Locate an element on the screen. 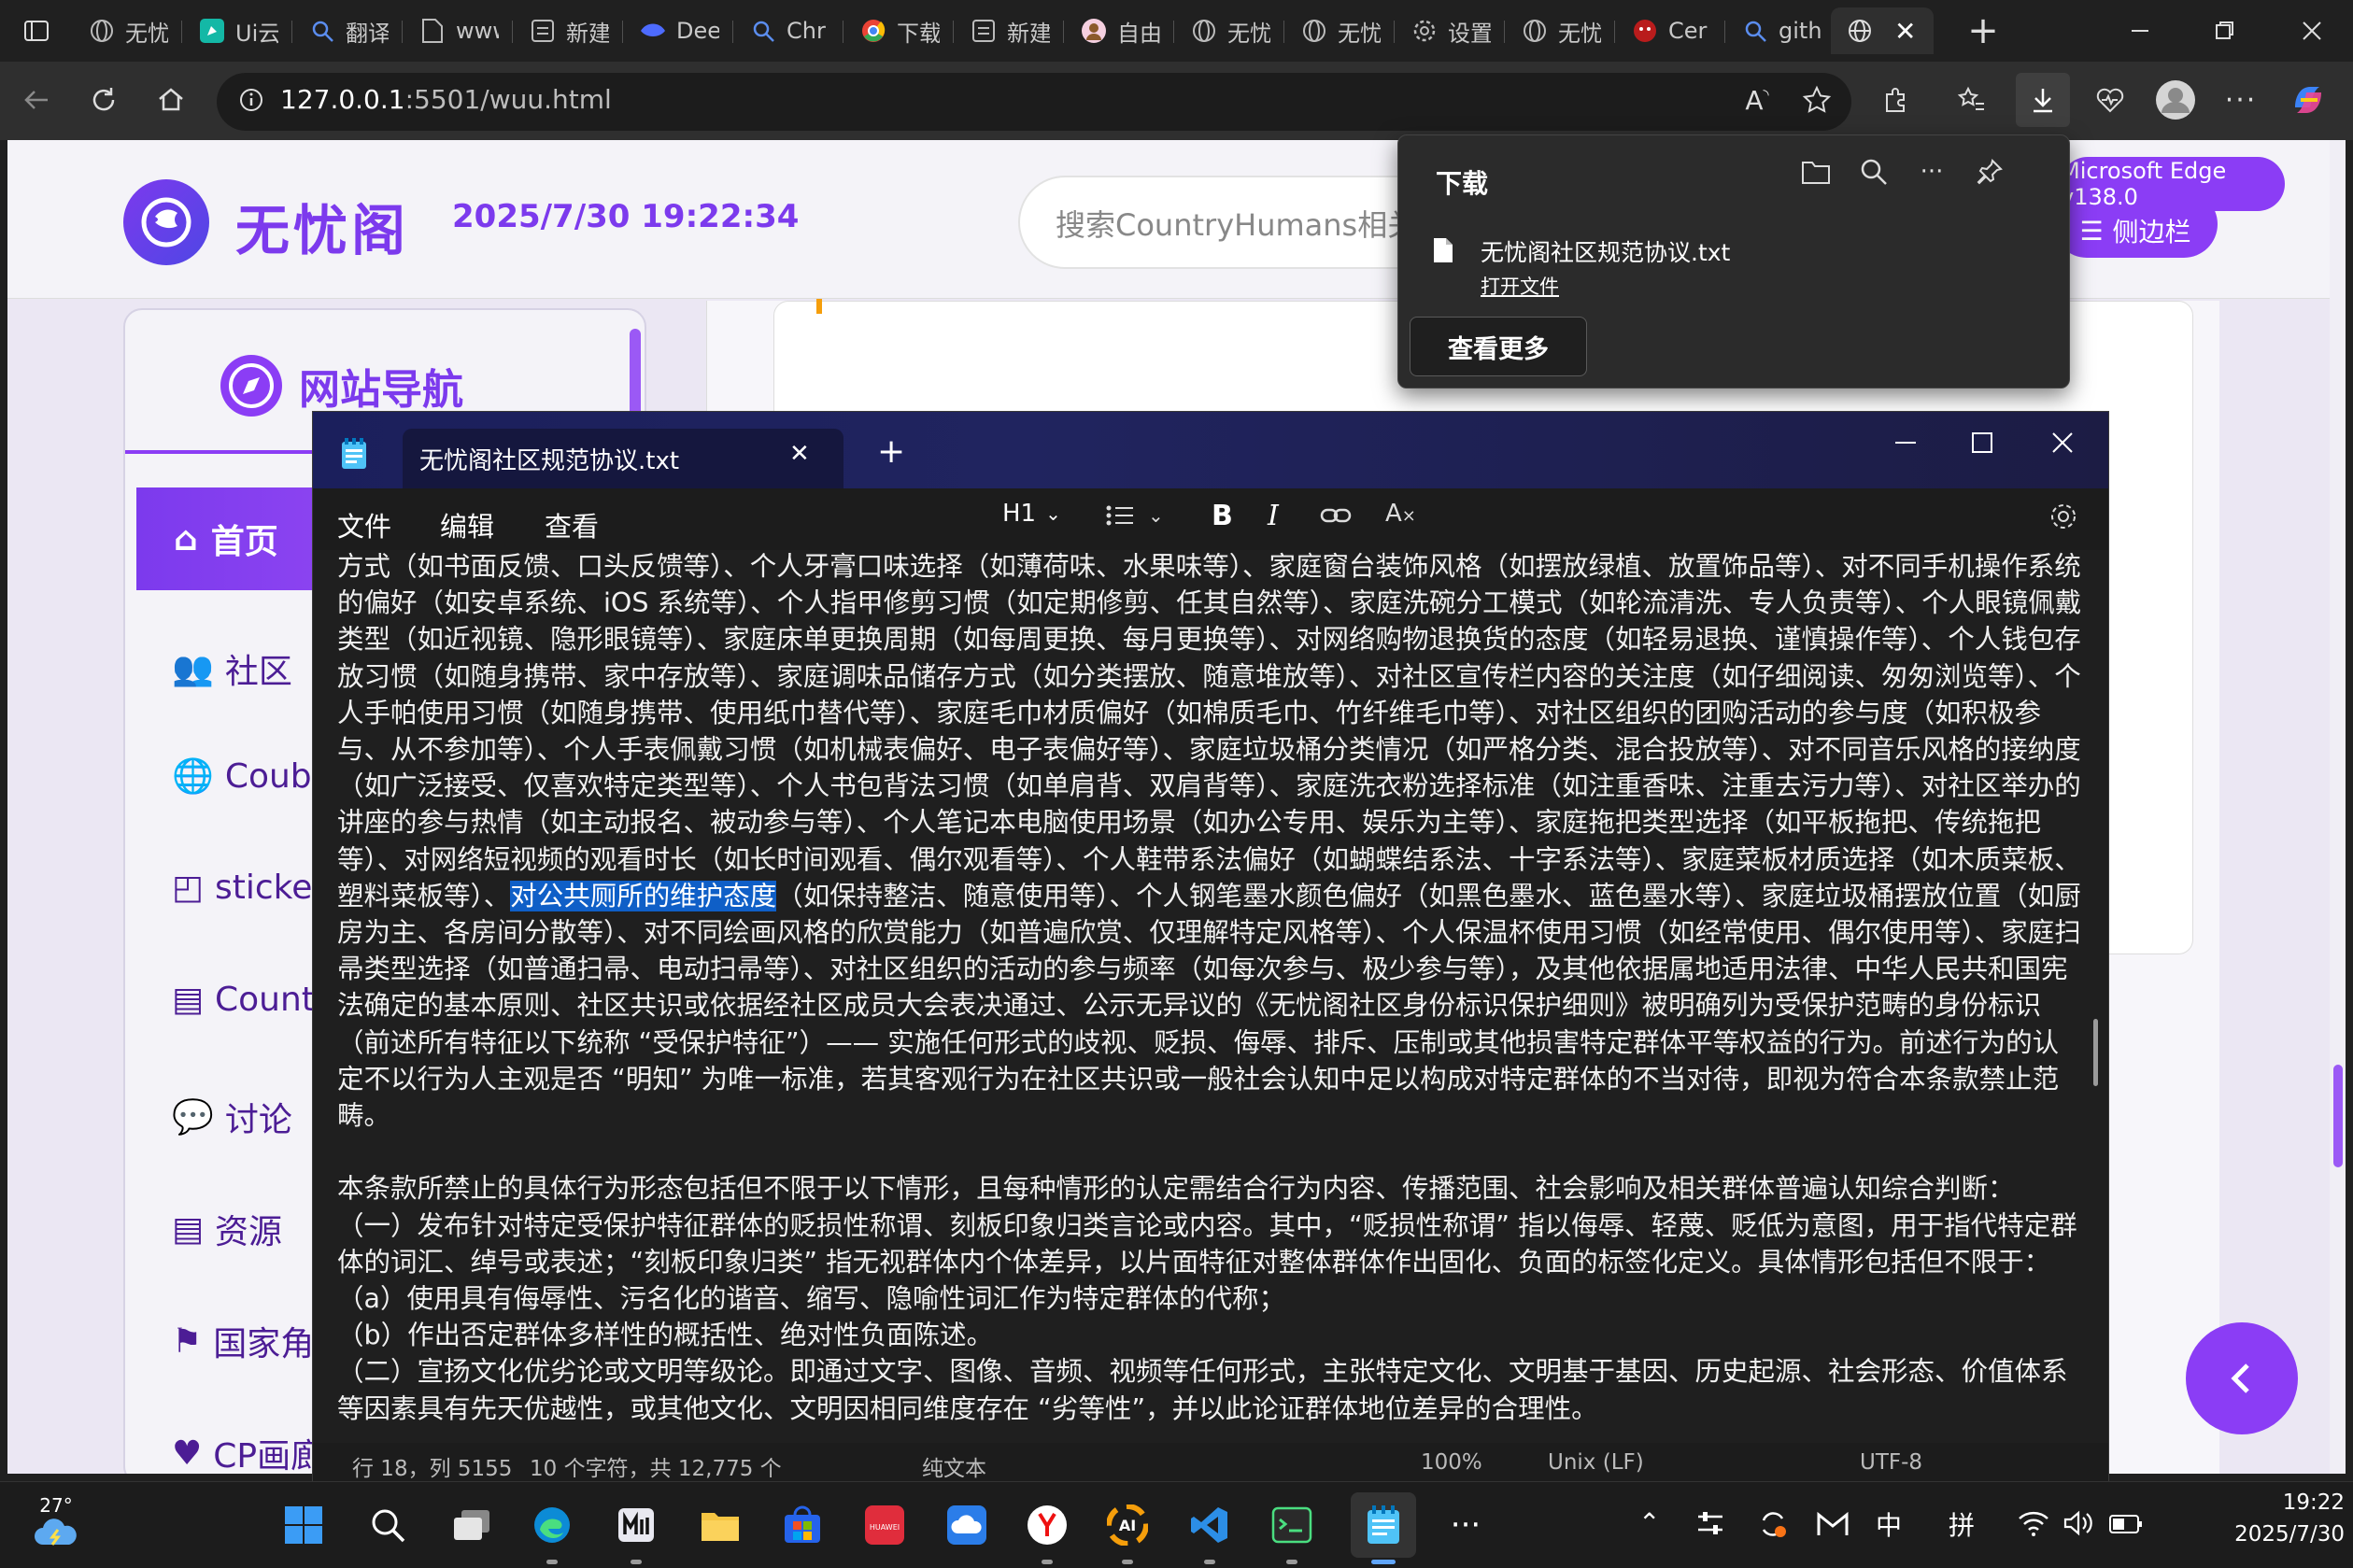  browser-tab: gith is located at coordinates (1778, 30).